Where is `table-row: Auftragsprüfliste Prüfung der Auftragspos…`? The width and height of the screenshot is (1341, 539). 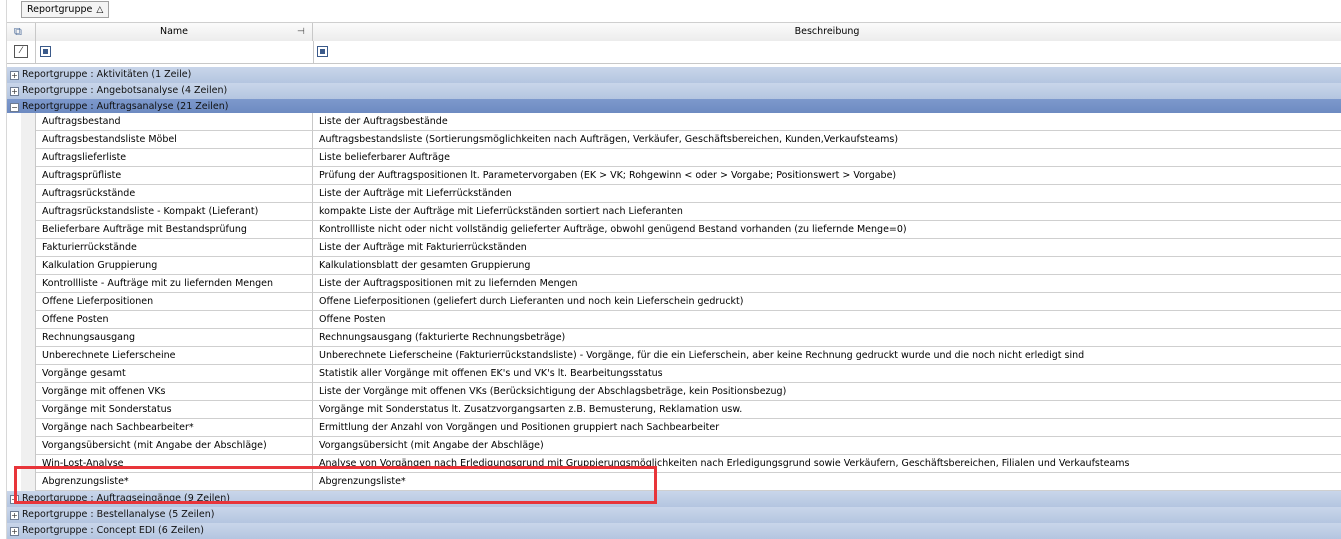 table-row: Auftragsprüfliste Prüfung der Auftragspos… is located at coordinates (674, 176).